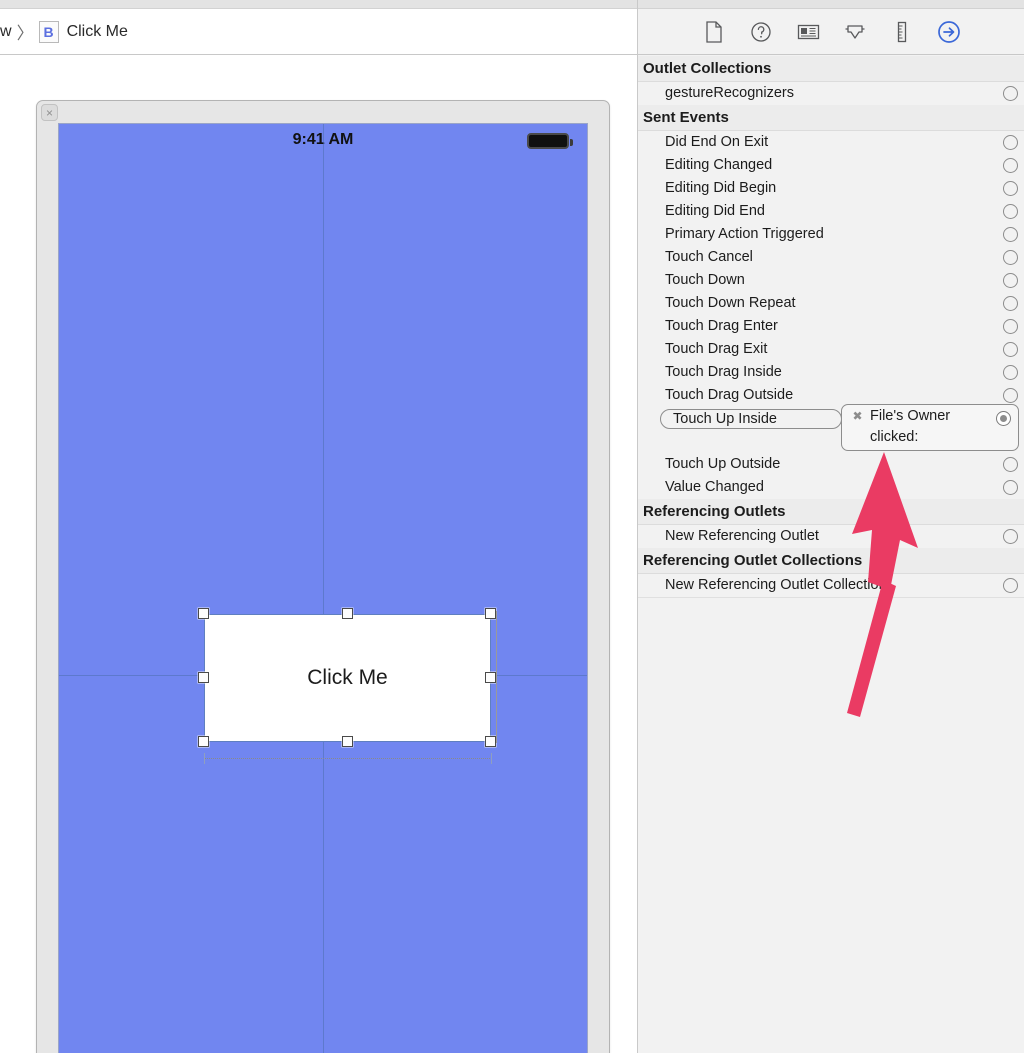 Image resolution: width=1024 pixels, height=1053 pixels. What do you see at coordinates (949, 32) in the screenshot?
I see `connections-inspector-icon` at bounding box center [949, 32].